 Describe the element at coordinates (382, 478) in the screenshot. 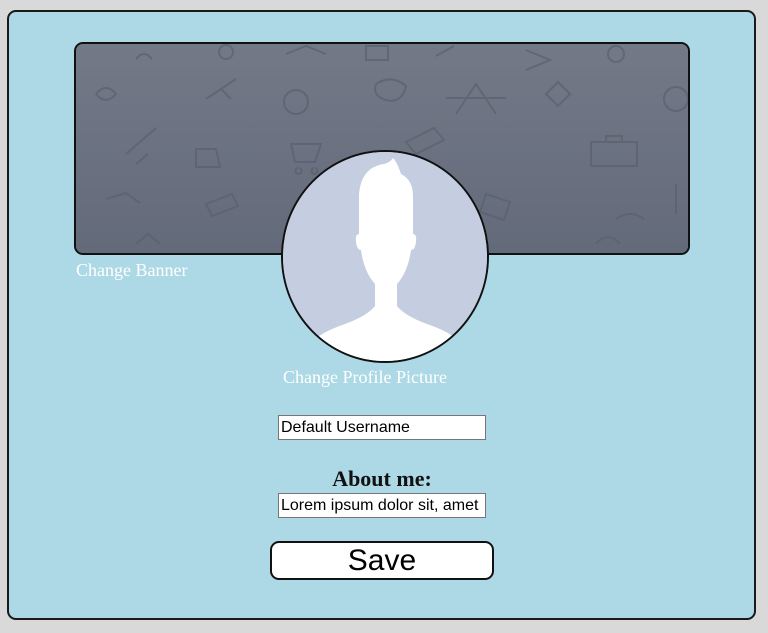

I see `about-me-label: About me:` at that location.